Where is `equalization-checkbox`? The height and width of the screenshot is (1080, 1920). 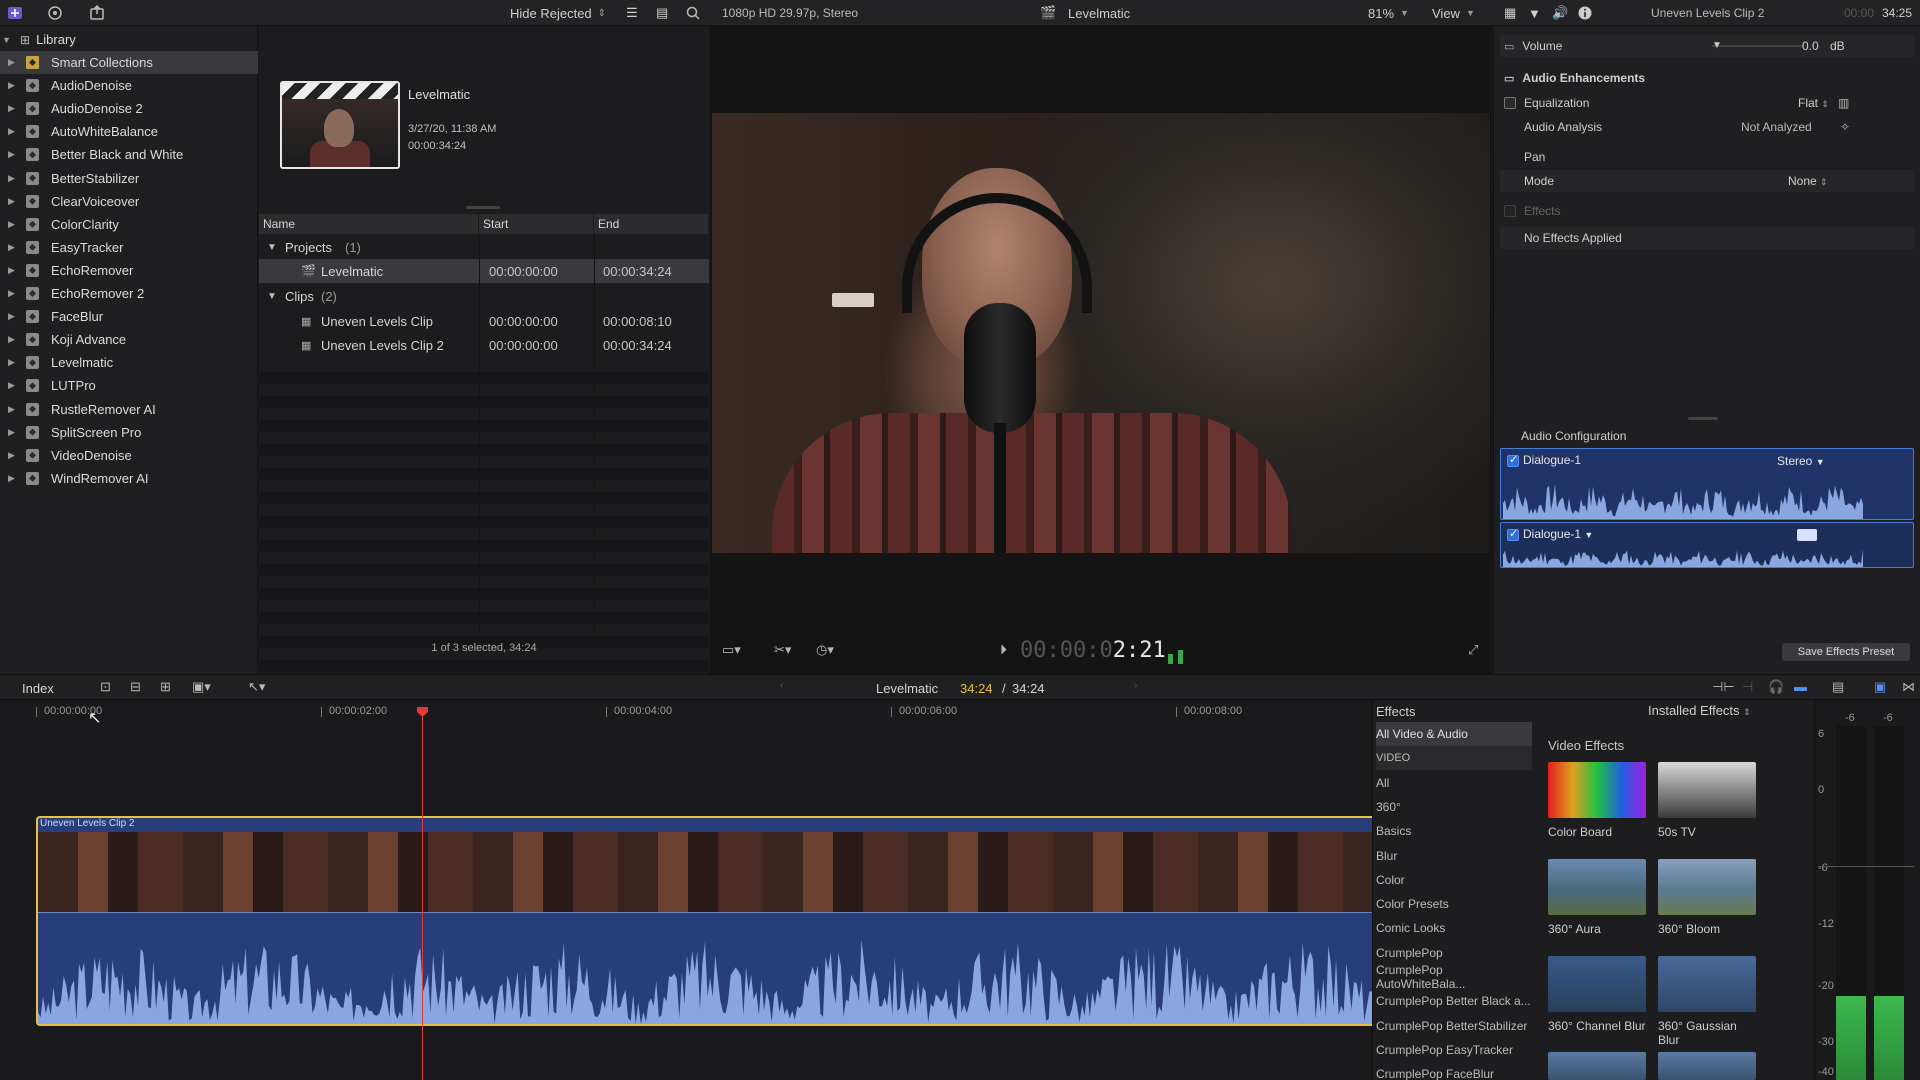
equalization-checkbox is located at coordinates (1510, 103).